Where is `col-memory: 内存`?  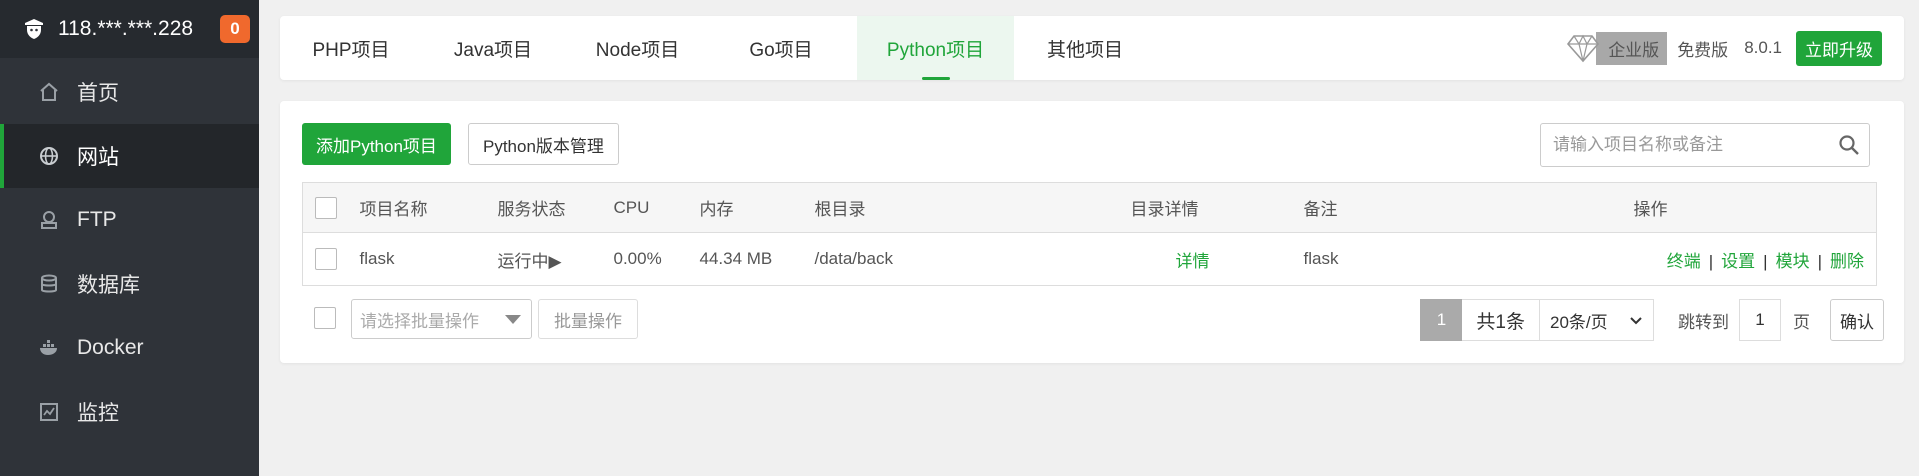 col-memory: 内存 is located at coordinates (757, 207).